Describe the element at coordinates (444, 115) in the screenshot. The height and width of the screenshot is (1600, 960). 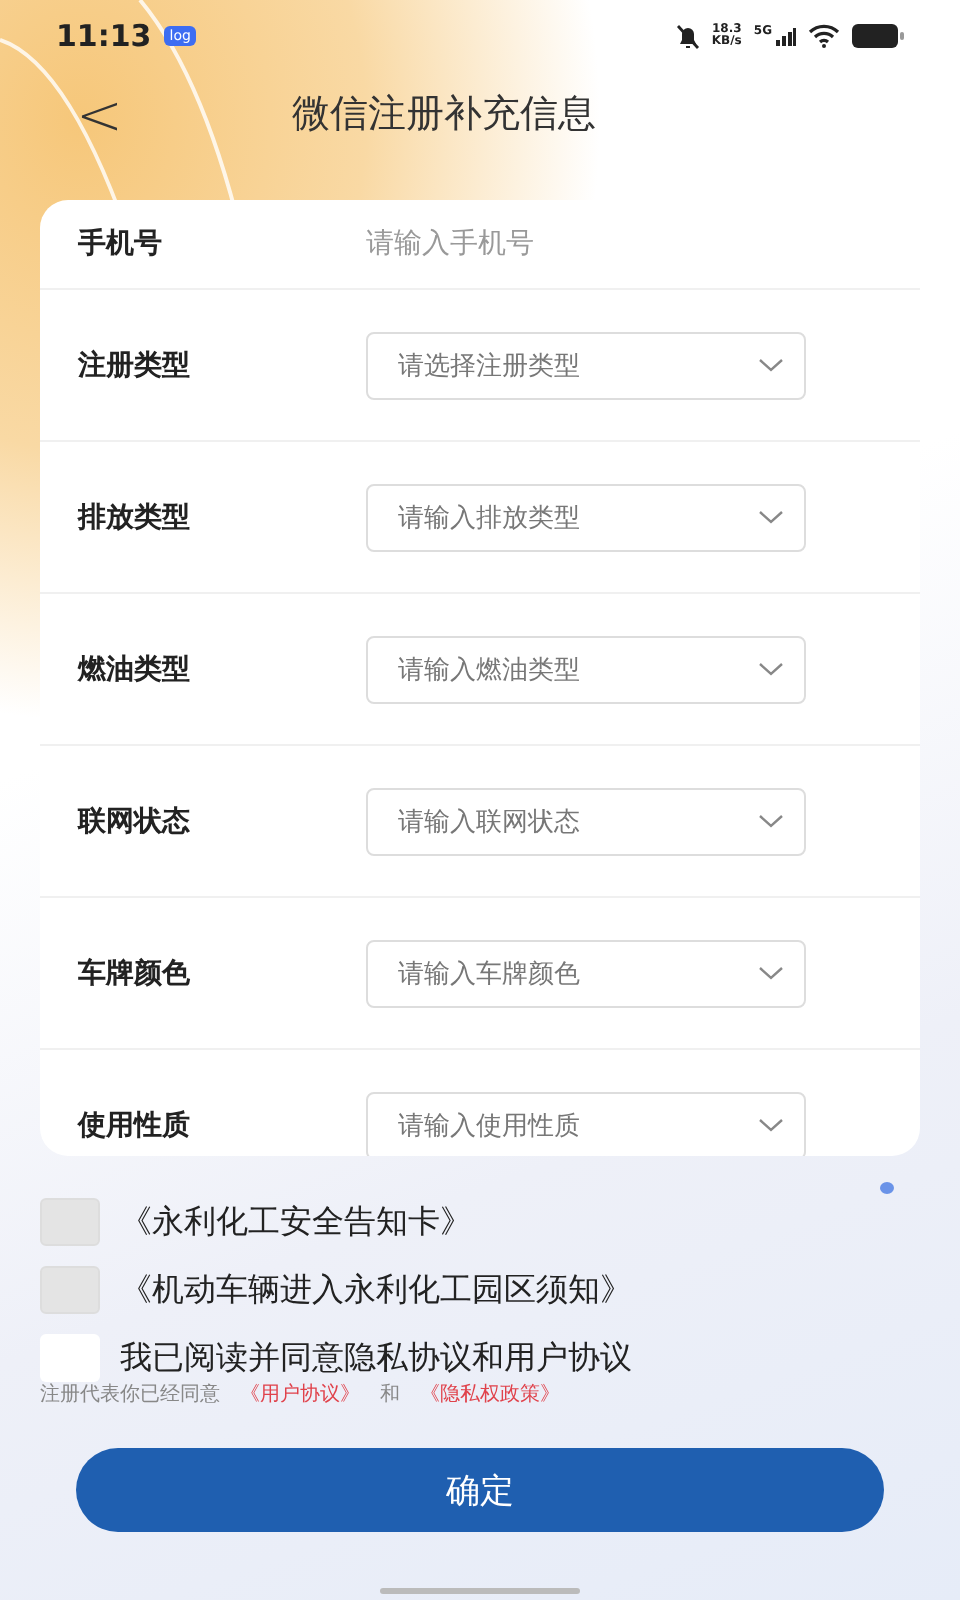
I see `page-title: 微信注册补充信息` at that location.